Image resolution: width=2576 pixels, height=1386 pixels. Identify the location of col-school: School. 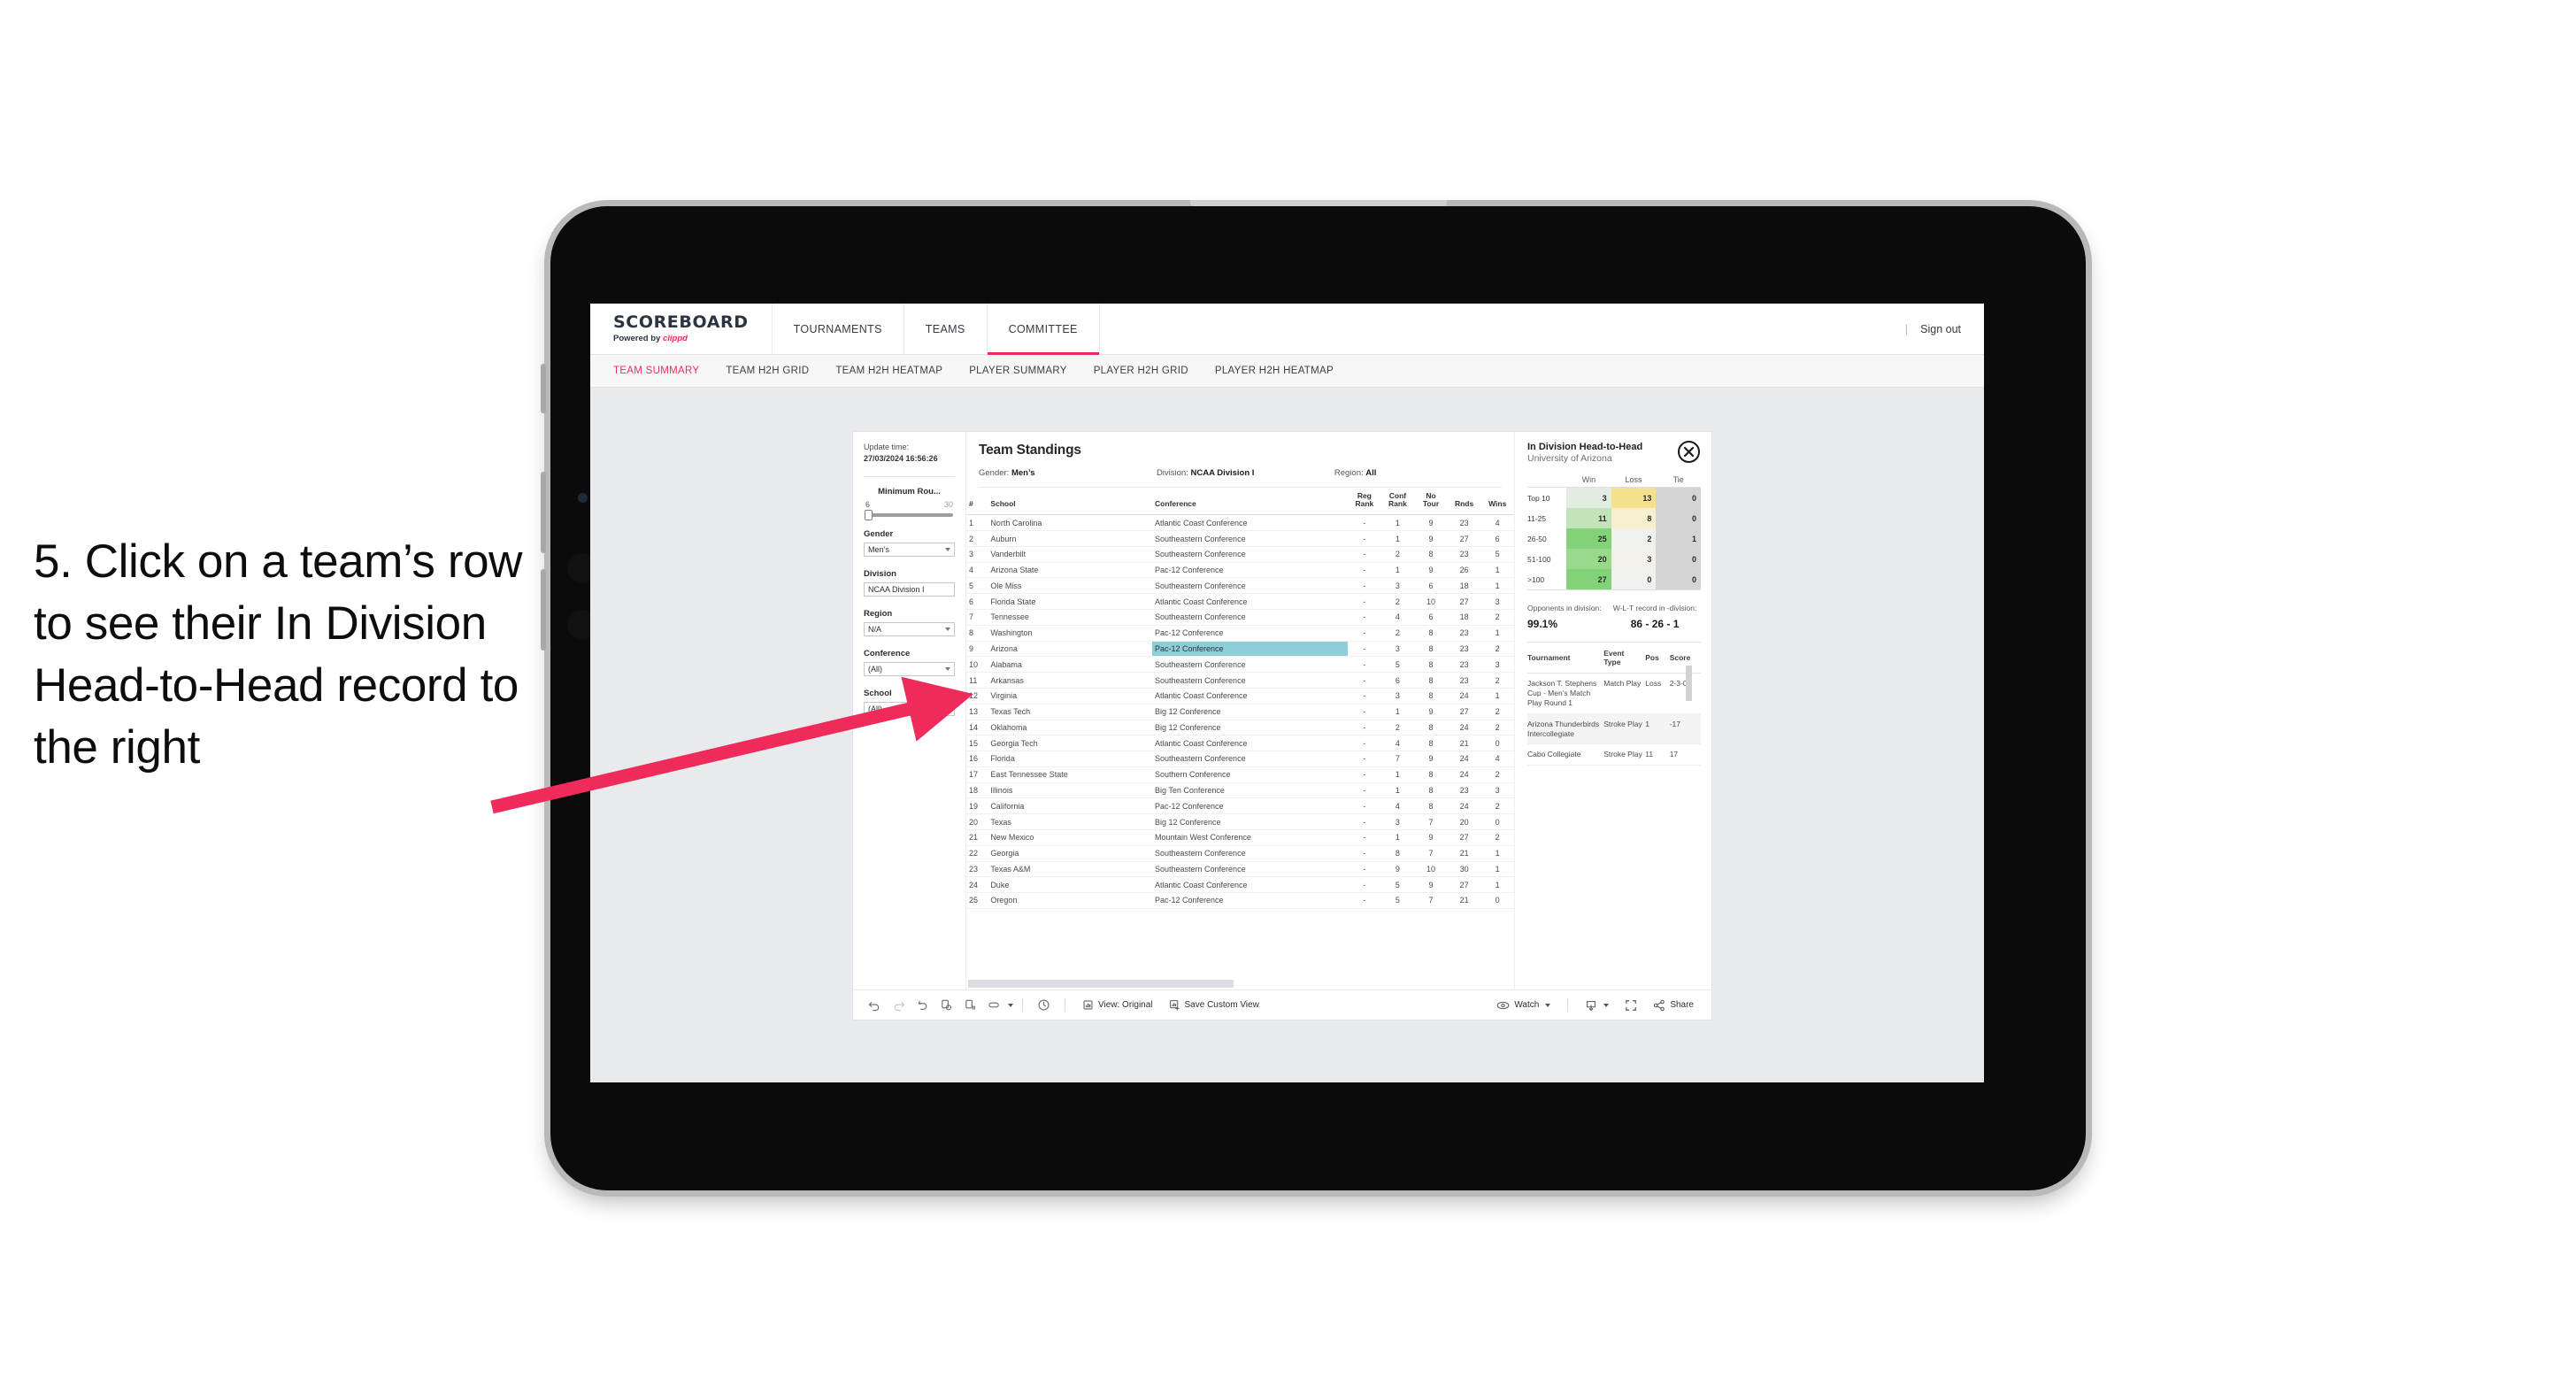
(1070, 502).